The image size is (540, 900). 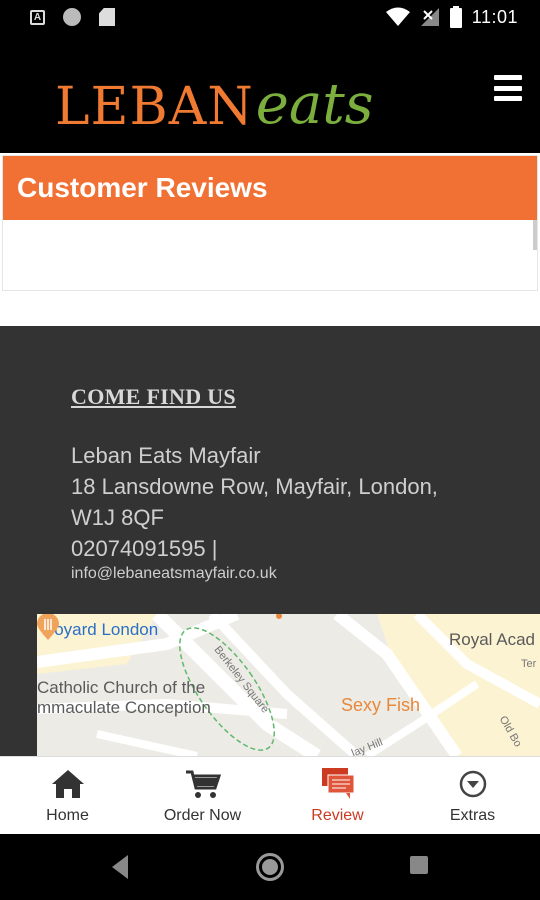 I want to click on leban-eats-logo: LEBAN eats, so click(x=214, y=95).